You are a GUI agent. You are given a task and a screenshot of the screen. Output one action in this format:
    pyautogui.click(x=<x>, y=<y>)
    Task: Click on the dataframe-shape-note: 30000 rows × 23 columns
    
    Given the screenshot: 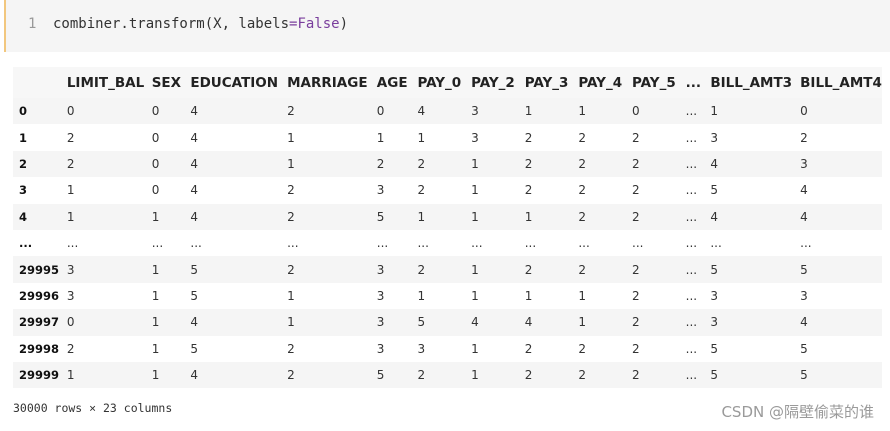 What is the action you would take?
    pyautogui.click(x=93, y=408)
    